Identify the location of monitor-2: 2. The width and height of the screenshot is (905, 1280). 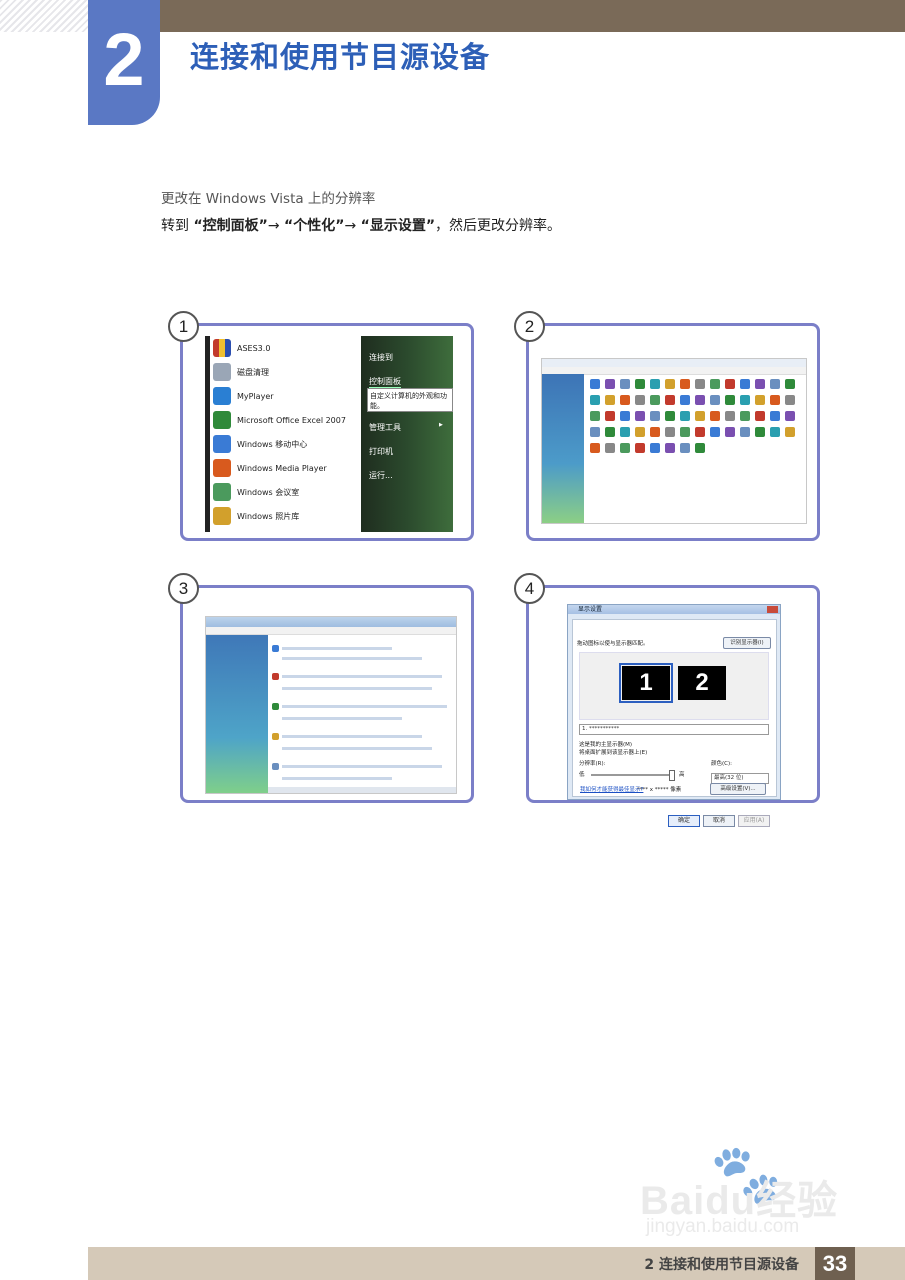
(702, 683).